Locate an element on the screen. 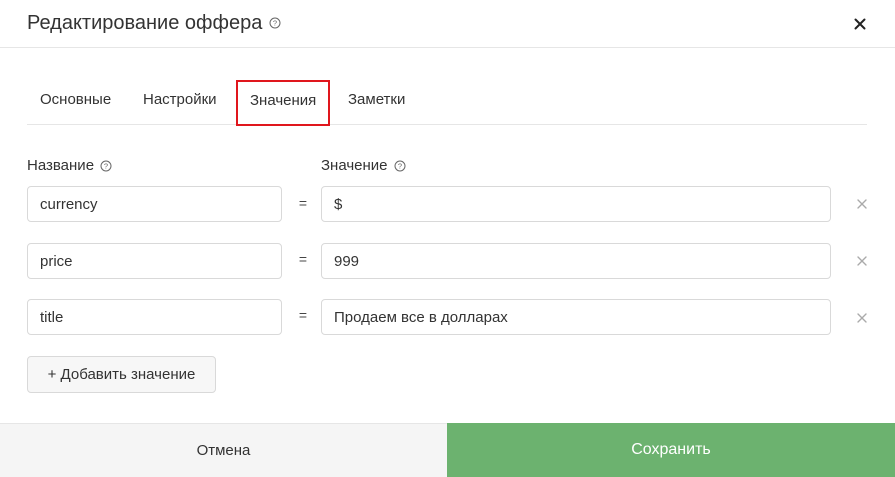 The image size is (895, 477). tab-basic: Основные is located at coordinates (75, 102).